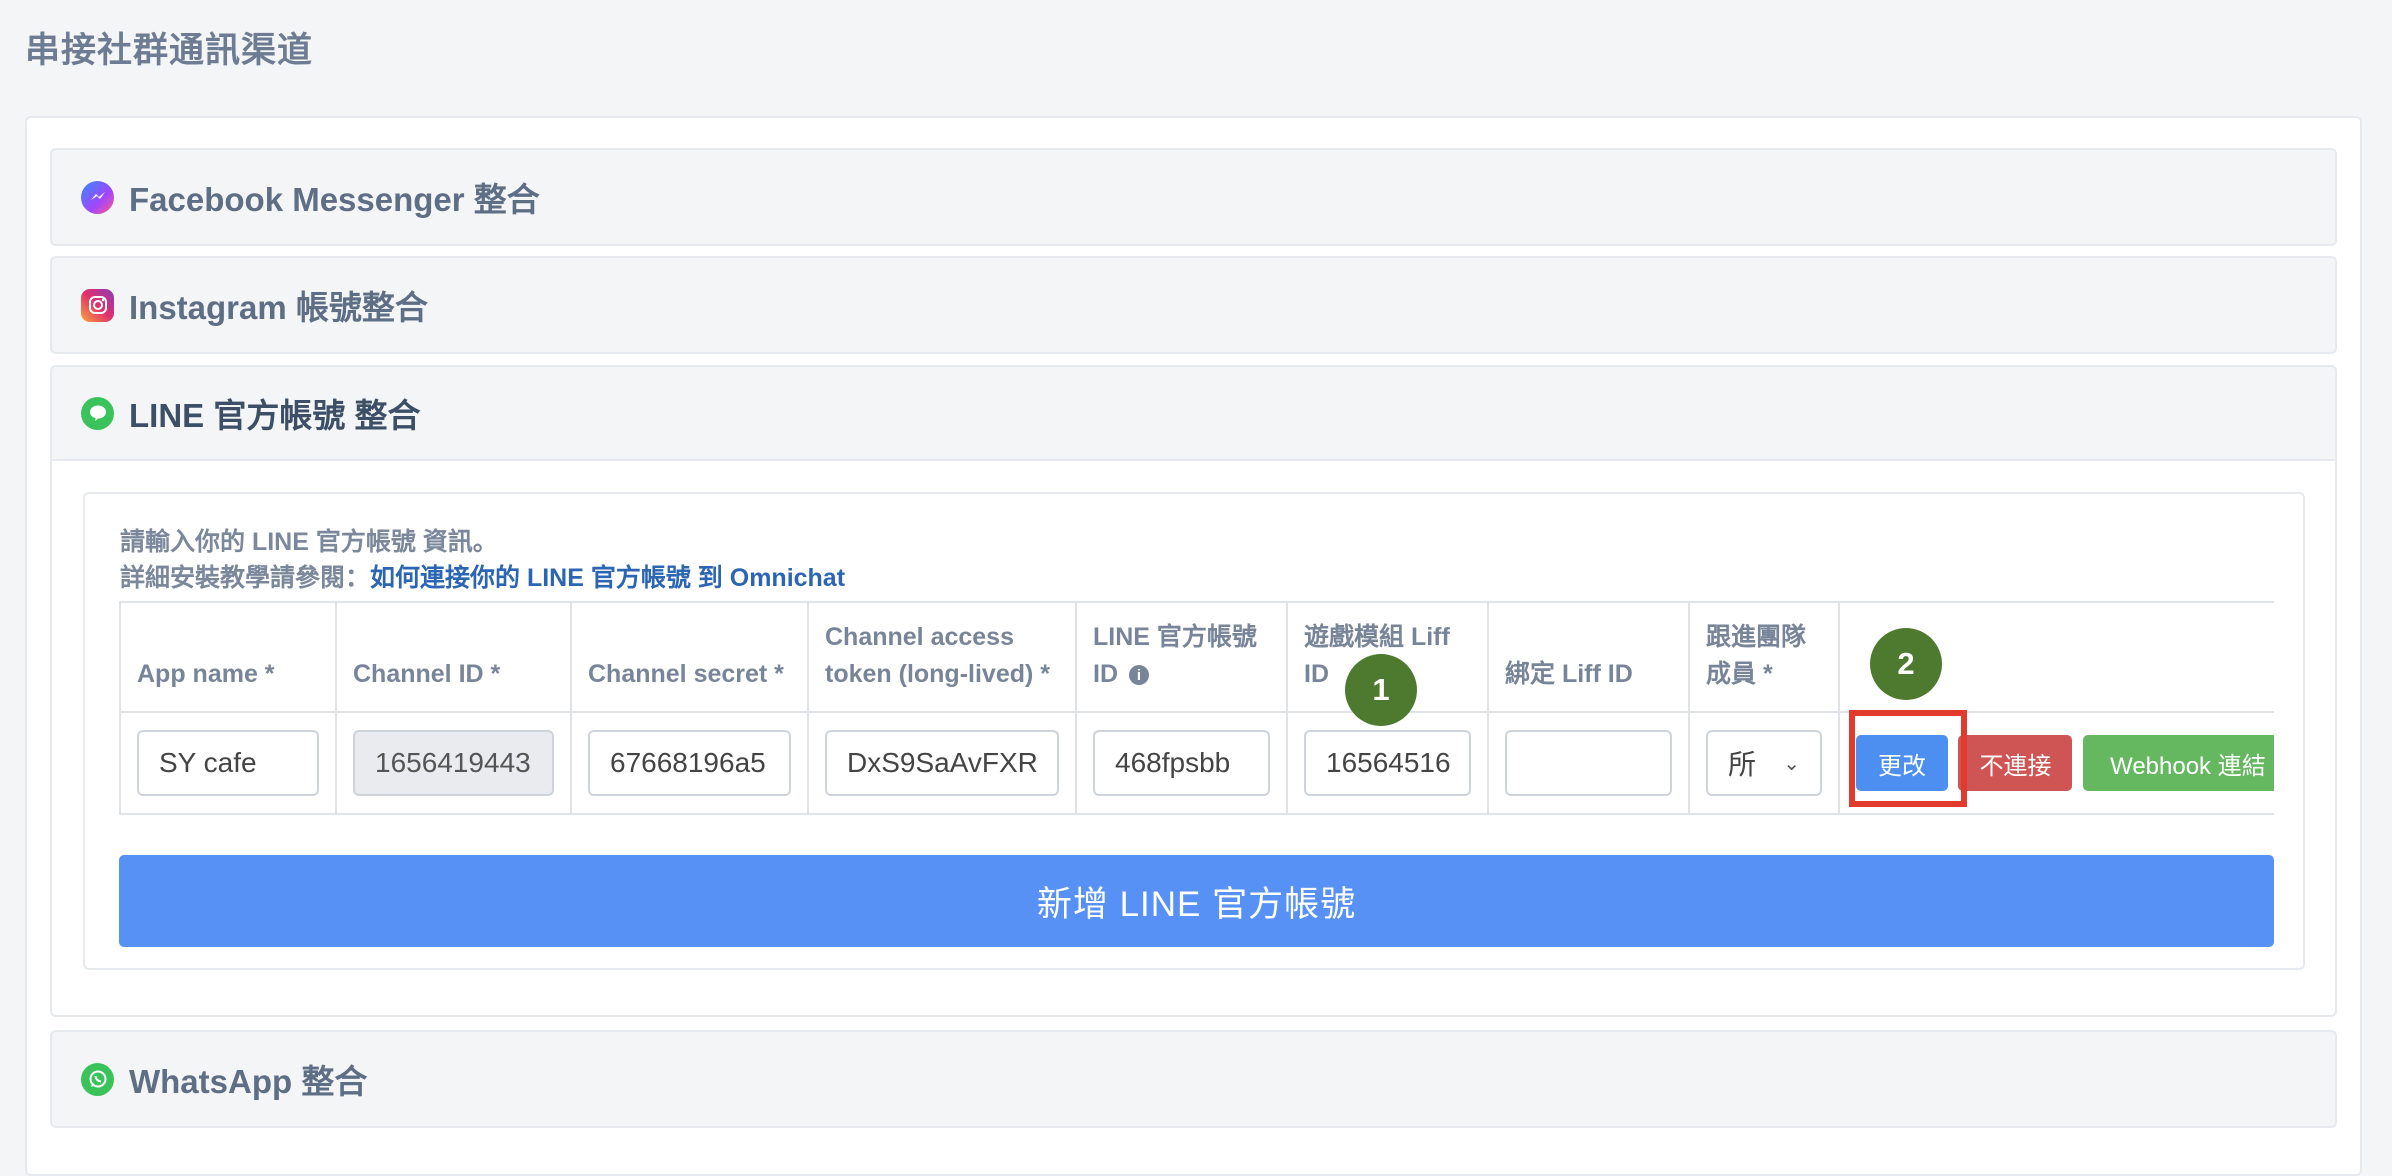  I want to click on messenger-icon, so click(97, 197).